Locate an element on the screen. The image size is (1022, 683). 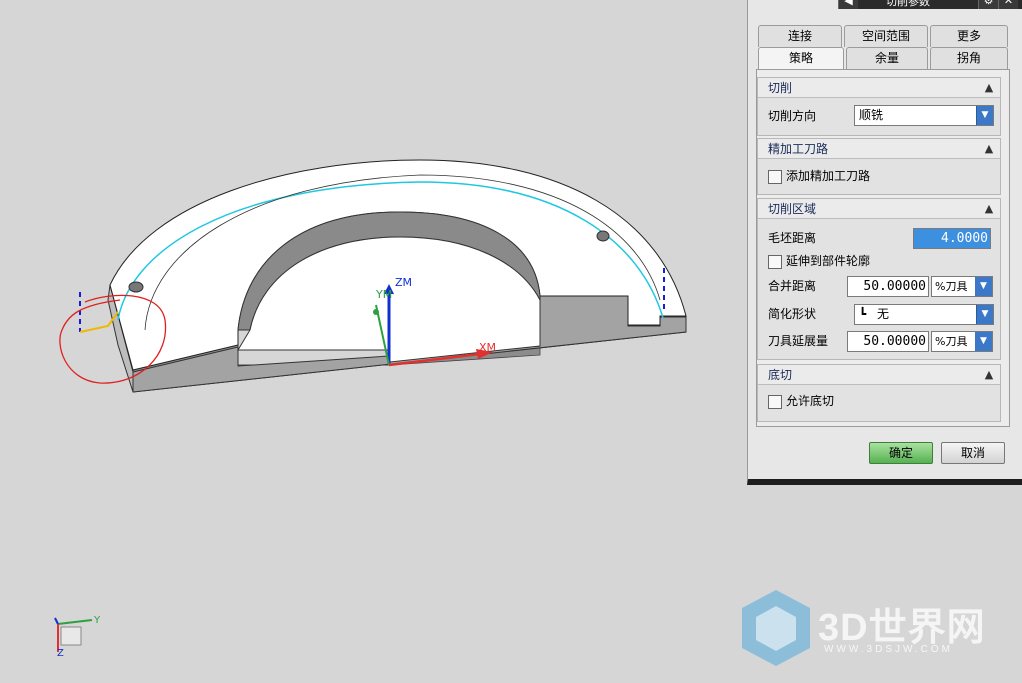
corner-shape-icon: ┗ is located at coordinates (863, 314).